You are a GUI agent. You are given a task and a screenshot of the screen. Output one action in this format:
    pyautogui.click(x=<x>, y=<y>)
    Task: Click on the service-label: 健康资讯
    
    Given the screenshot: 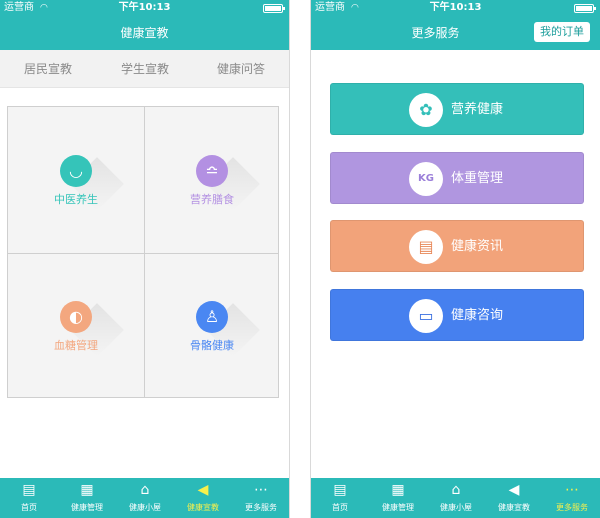 What is the action you would take?
    pyautogui.click(x=477, y=246)
    